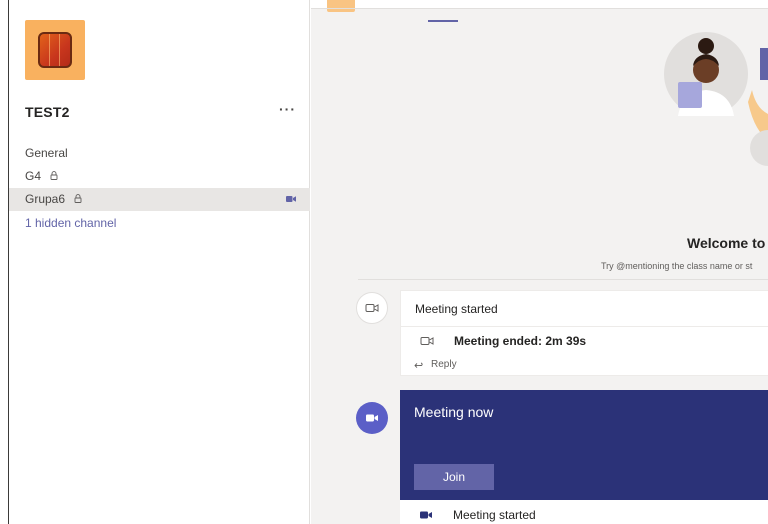  What do you see at coordinates (159, 223) in the screenshot?
I see `hidden-channels-link: 1 hidden channel` at bounding box center [159, 223].